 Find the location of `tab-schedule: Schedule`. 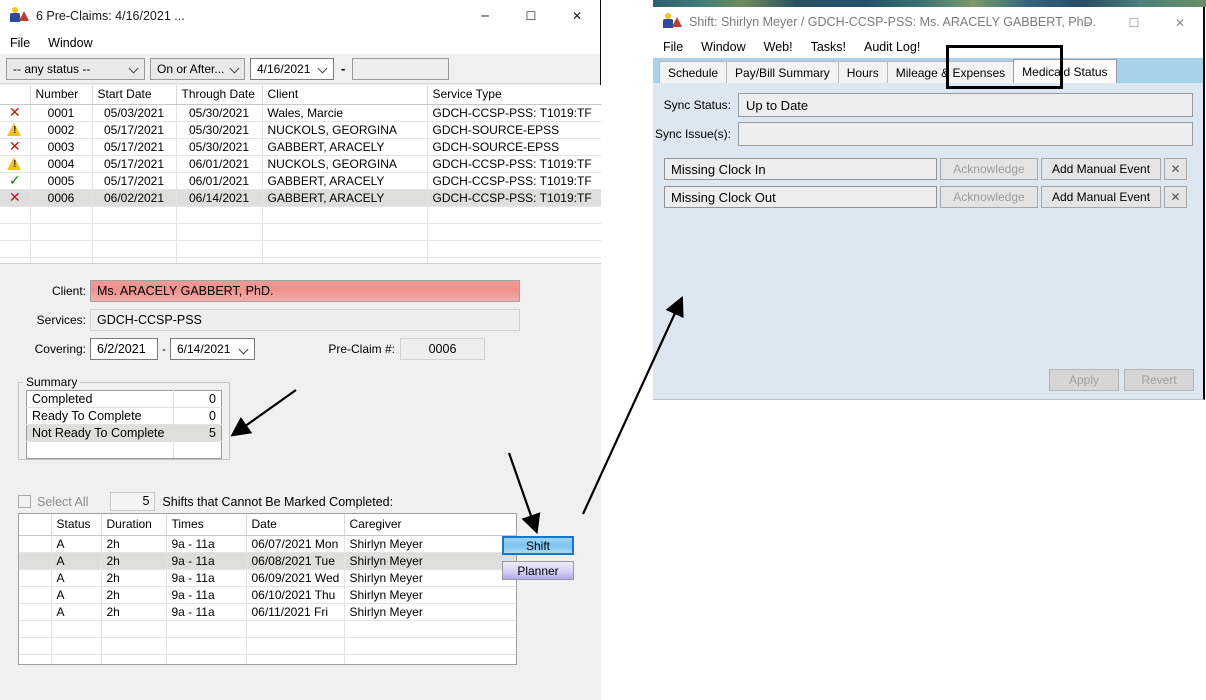

tab-schedule: Schedule is located at coordinates (693, 72).